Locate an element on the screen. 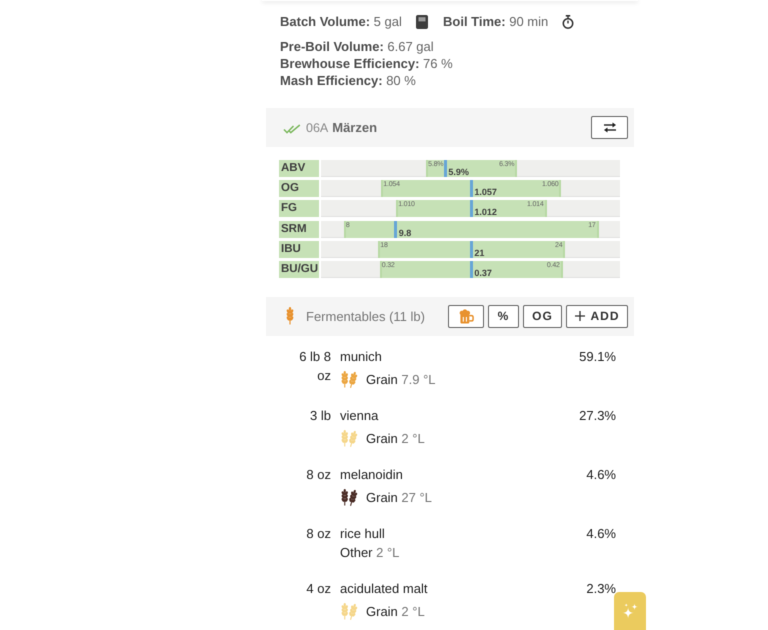 This screenshot has width=768, height=630. stat-label: ABV is located at coordinates (299, 168).